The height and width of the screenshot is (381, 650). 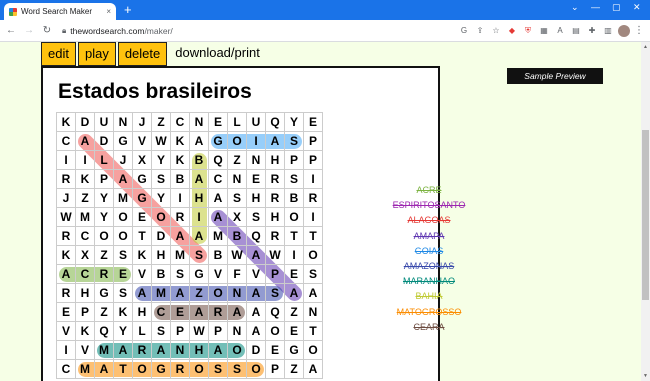 What do you see at coordinates (645, 376) in the screenshot?
I see `scroll-down-icon: ▼` at bounding box center [645, 376].